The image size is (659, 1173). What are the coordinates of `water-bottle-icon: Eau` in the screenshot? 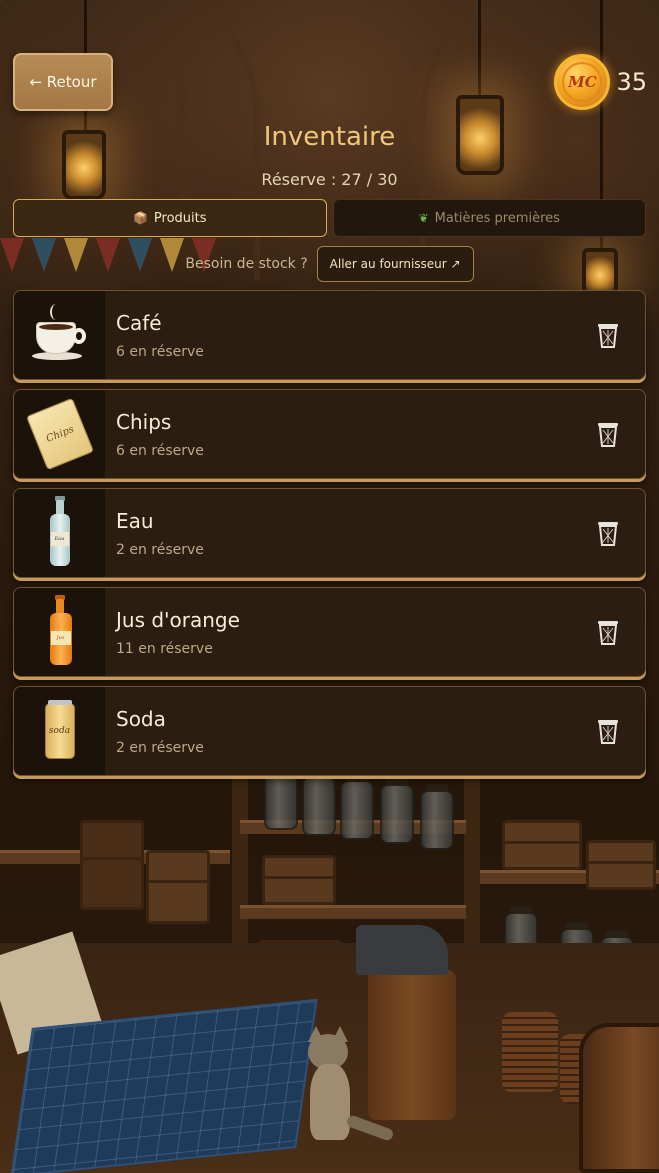 It's located at (59, 531).